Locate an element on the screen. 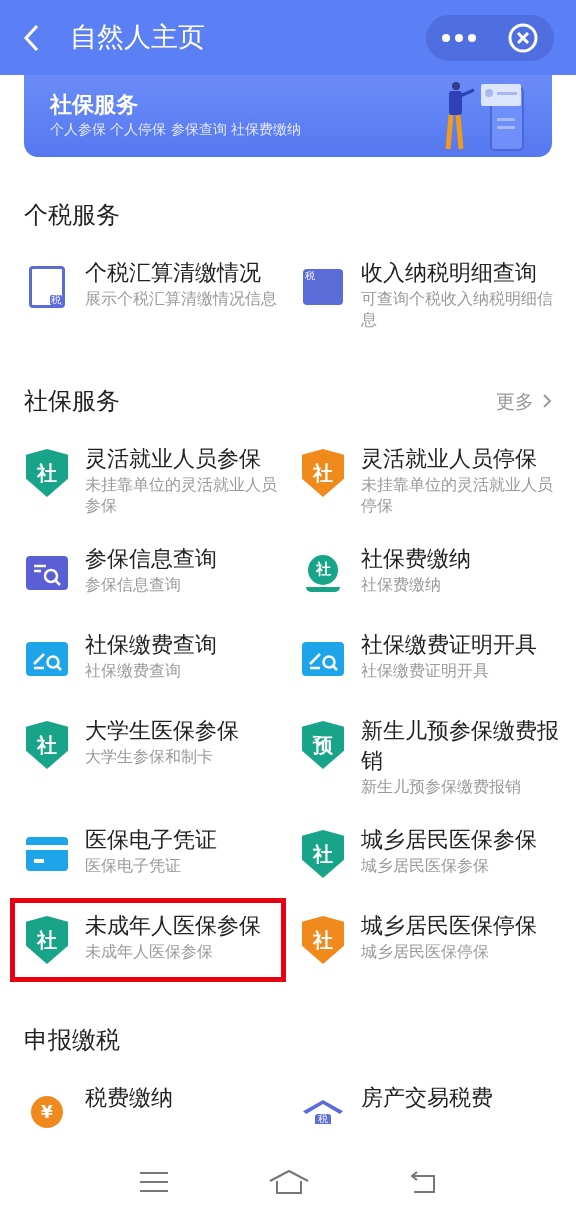  service-title: 灵活就业人员停保 is located at coordinates (449, 459).